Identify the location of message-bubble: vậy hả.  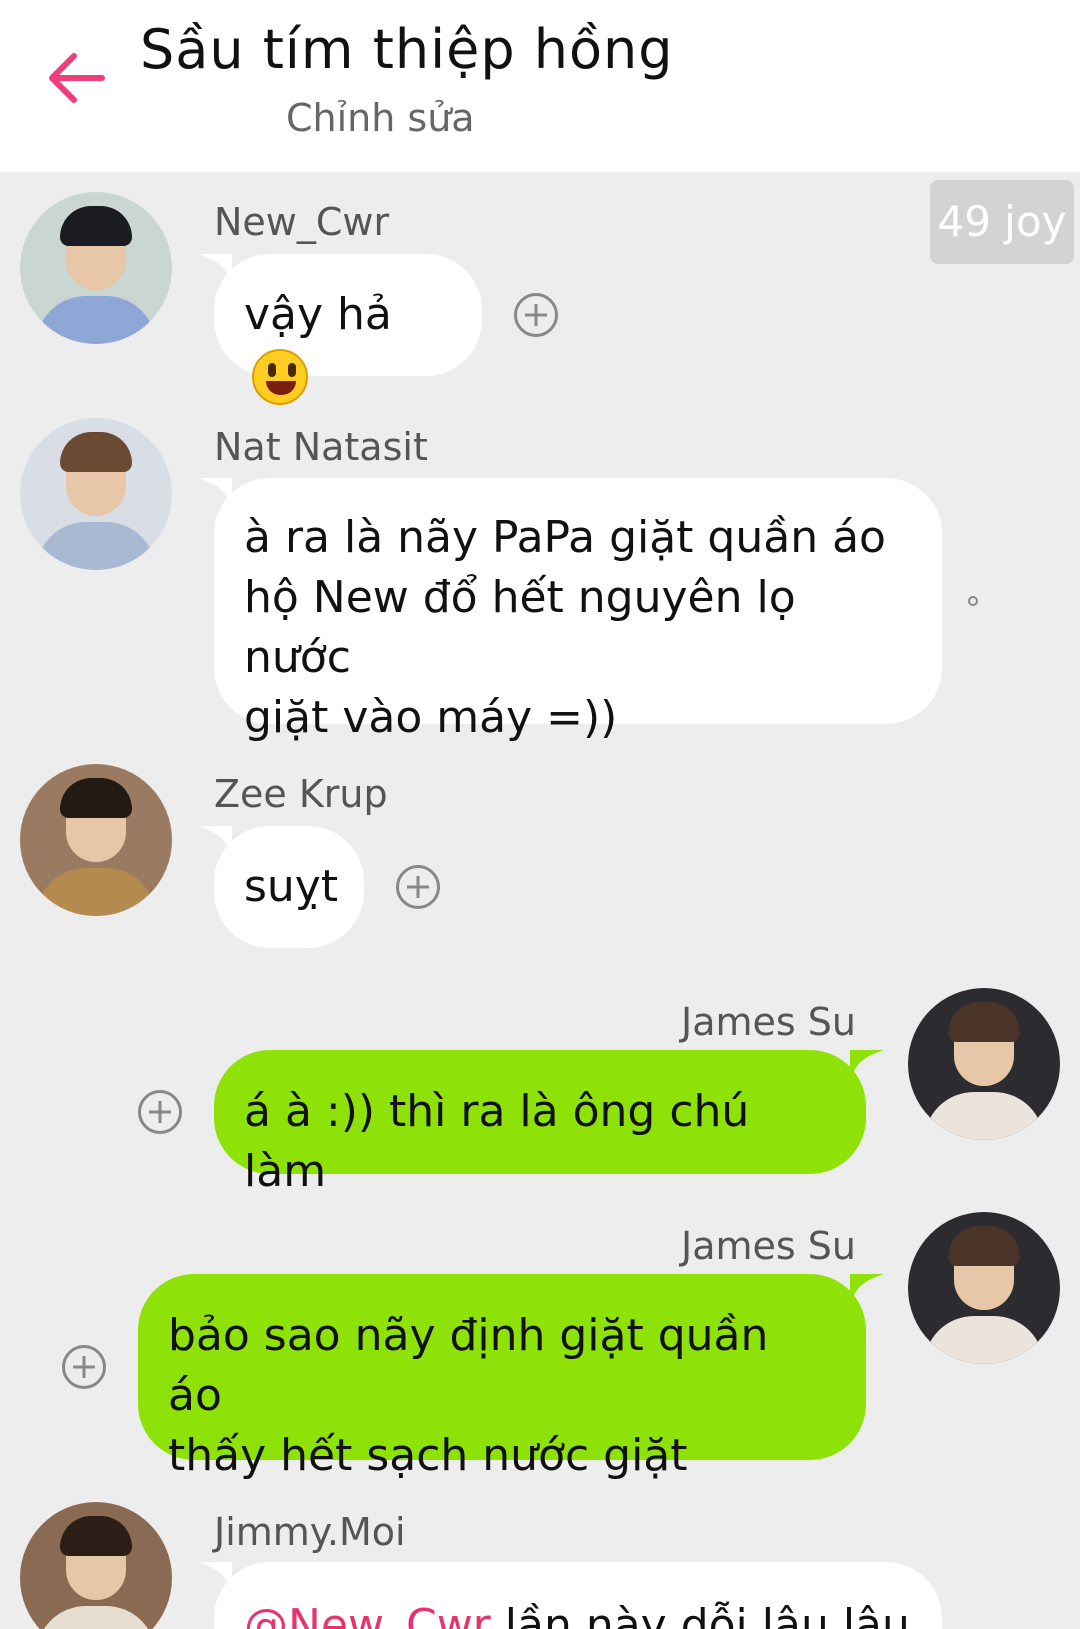
(348, 329).